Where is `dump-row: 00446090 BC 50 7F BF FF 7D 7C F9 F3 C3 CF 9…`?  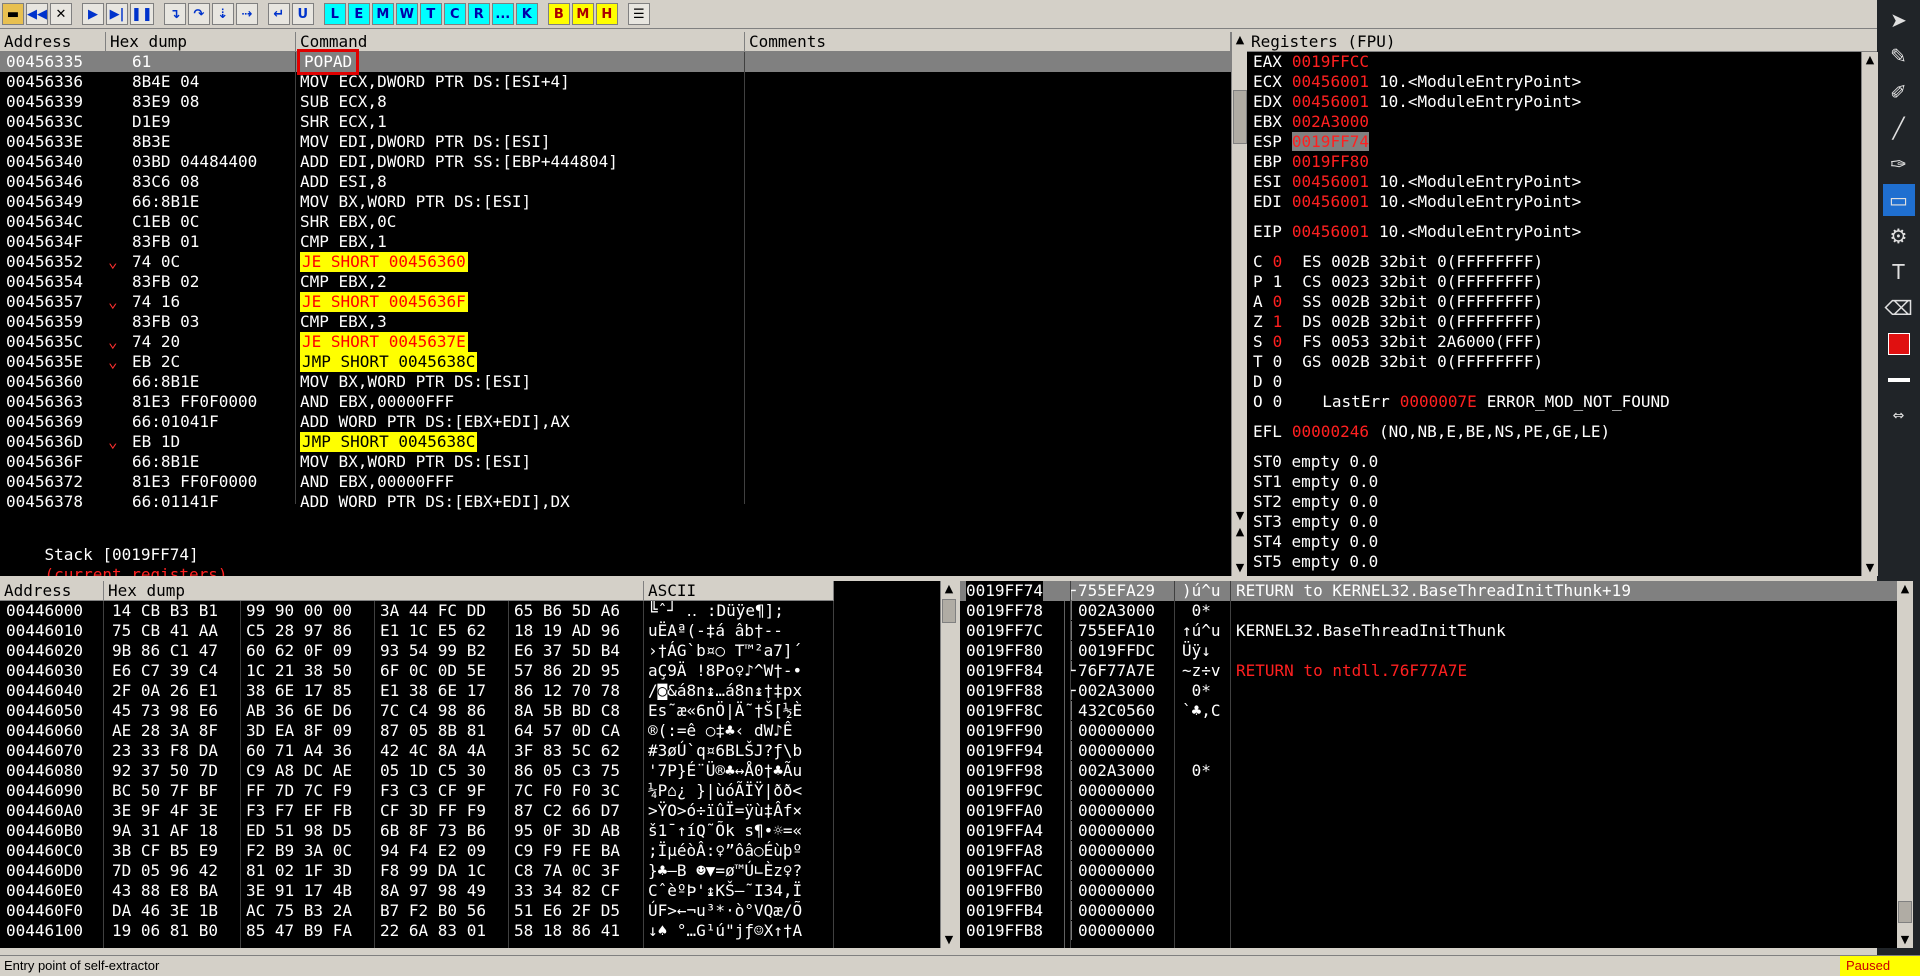
dump-row: 00446090 BC 50 7F BF FF 7D 7C F9 F3 C3 CF 9… is located at coordinates (470, 791).